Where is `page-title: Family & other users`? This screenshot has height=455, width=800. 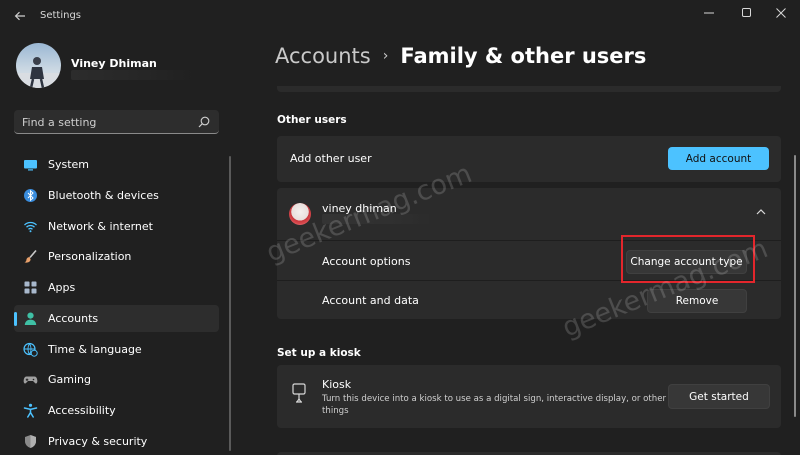 page-title: Family & other users is located at coordinates (523, 56).